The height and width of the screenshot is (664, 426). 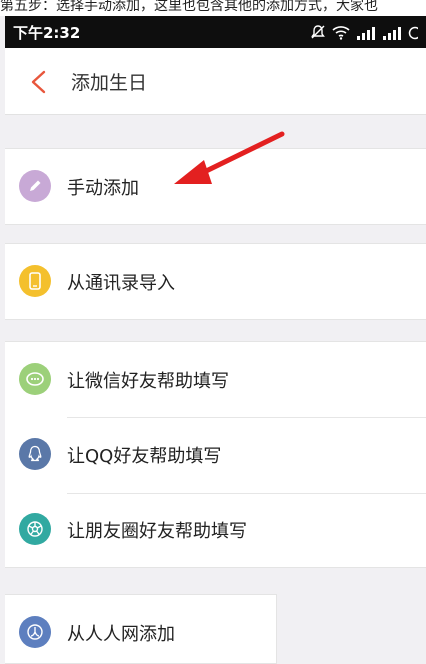 I want to click on option-label: 从通讯录导入, so click(x=121, y=283).